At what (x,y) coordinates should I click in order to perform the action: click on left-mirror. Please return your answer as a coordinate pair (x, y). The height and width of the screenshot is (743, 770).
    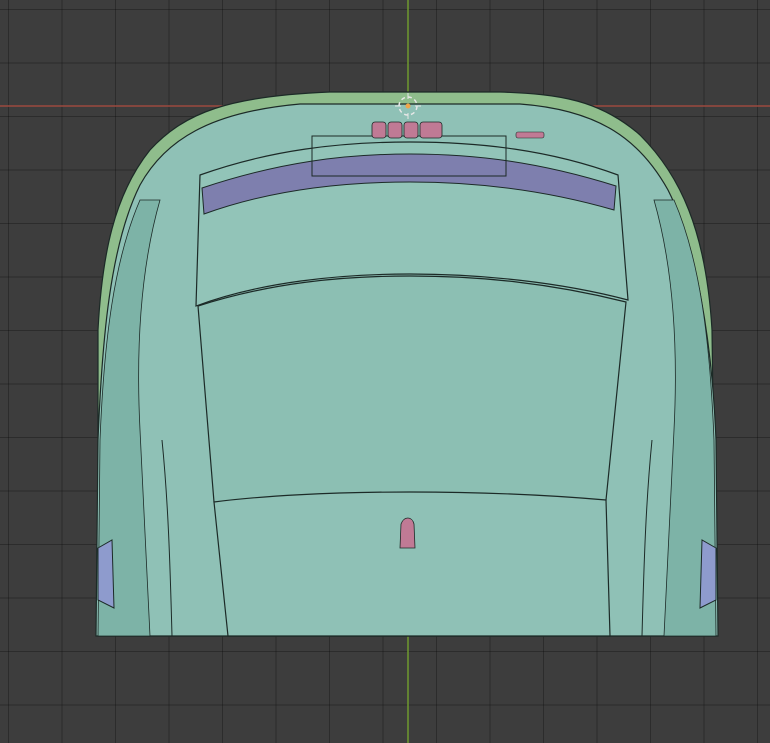
    Looking at the image, I should click on (106, 574).